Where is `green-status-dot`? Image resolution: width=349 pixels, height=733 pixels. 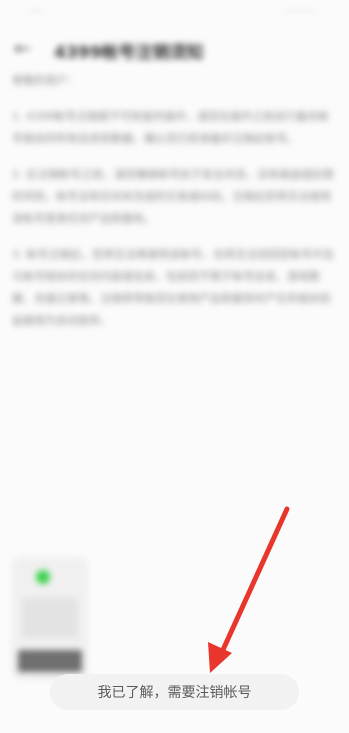 green-status-dot is located at coordinates (43, 577).